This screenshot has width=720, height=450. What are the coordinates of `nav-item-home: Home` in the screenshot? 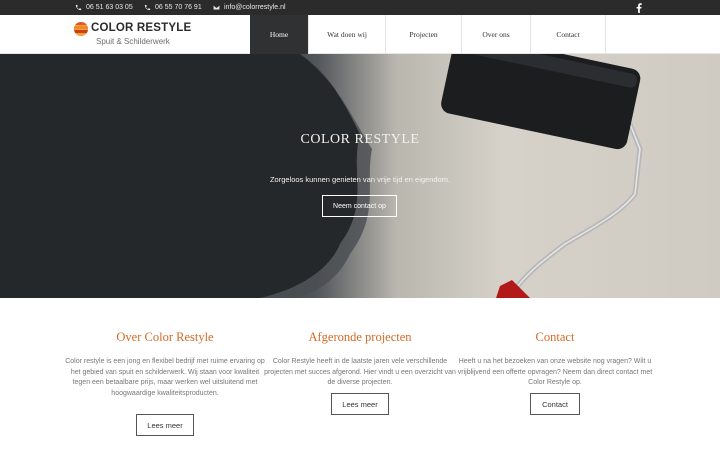 It's located at (279, 34).